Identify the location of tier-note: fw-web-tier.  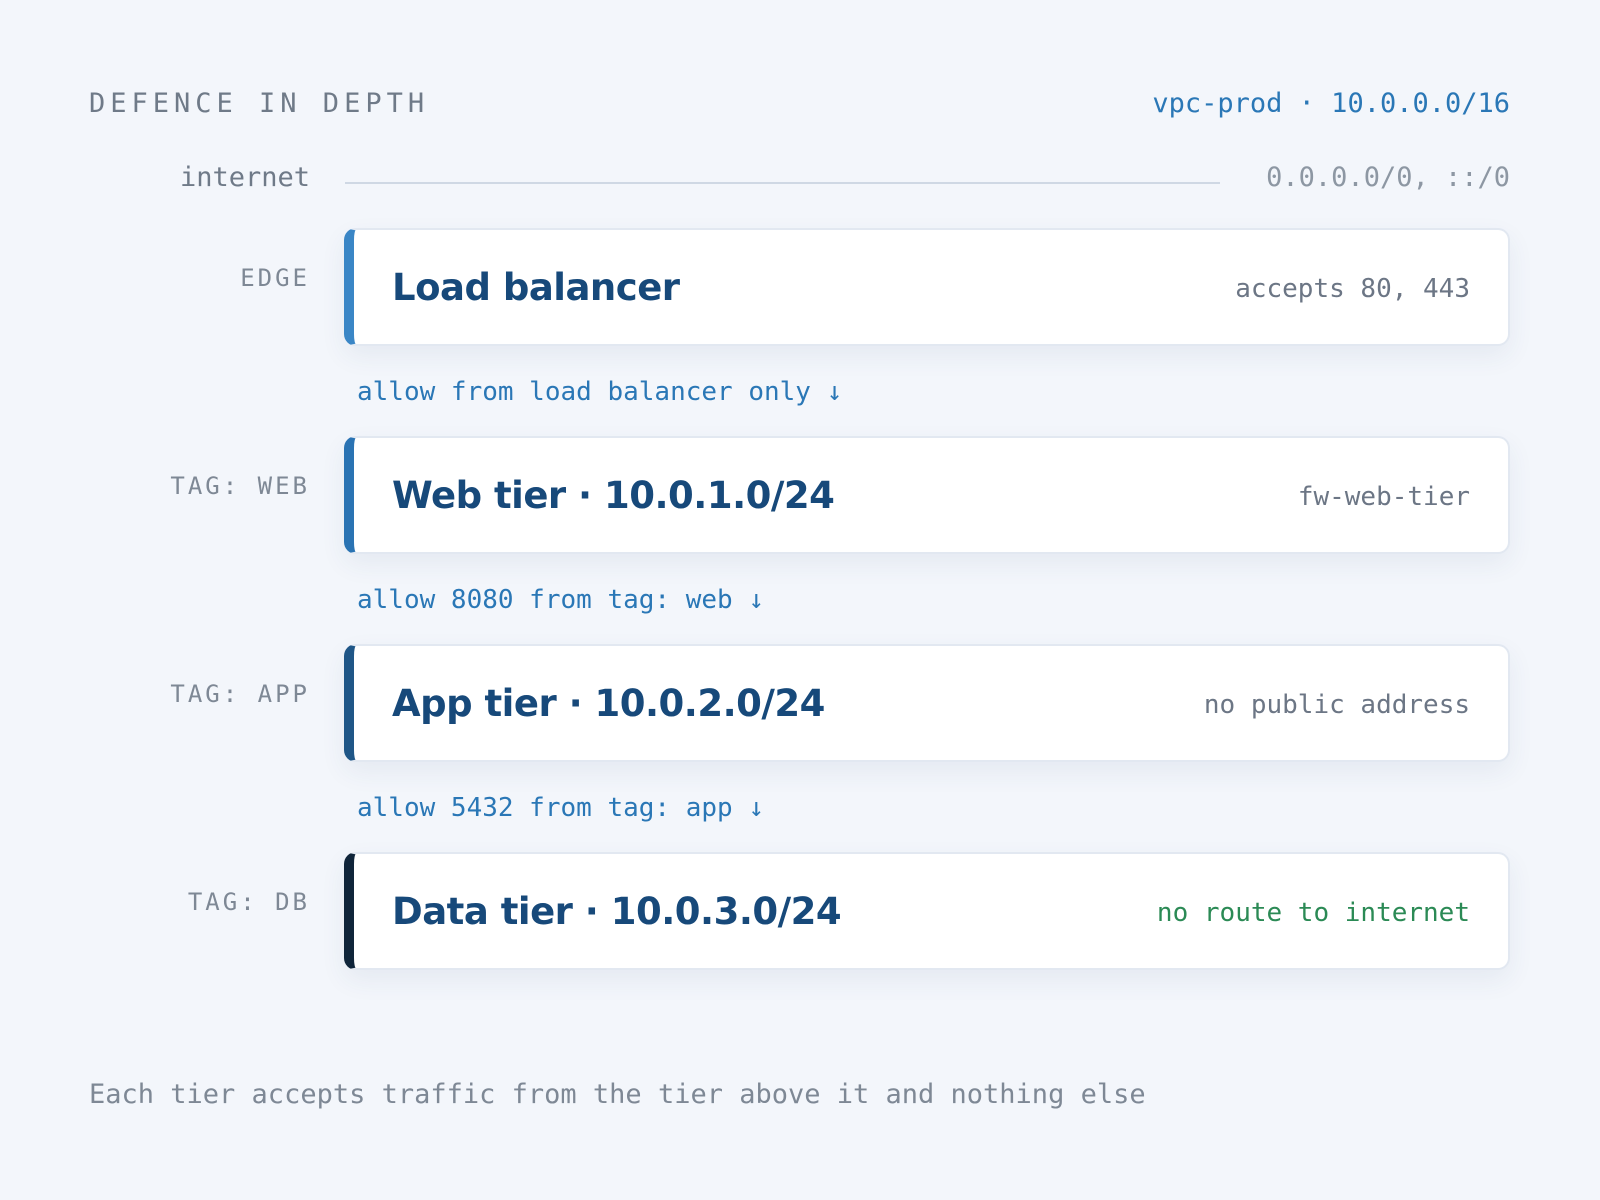
(1383, 497).